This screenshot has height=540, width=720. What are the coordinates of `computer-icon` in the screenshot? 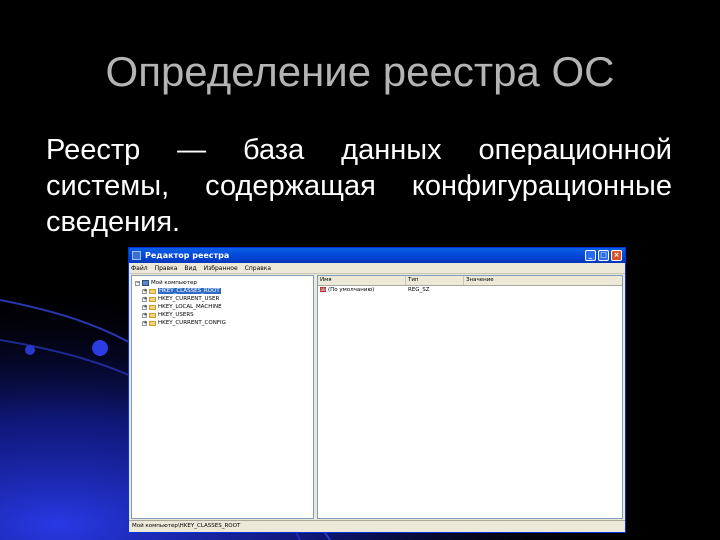 It's located at (145, 283).